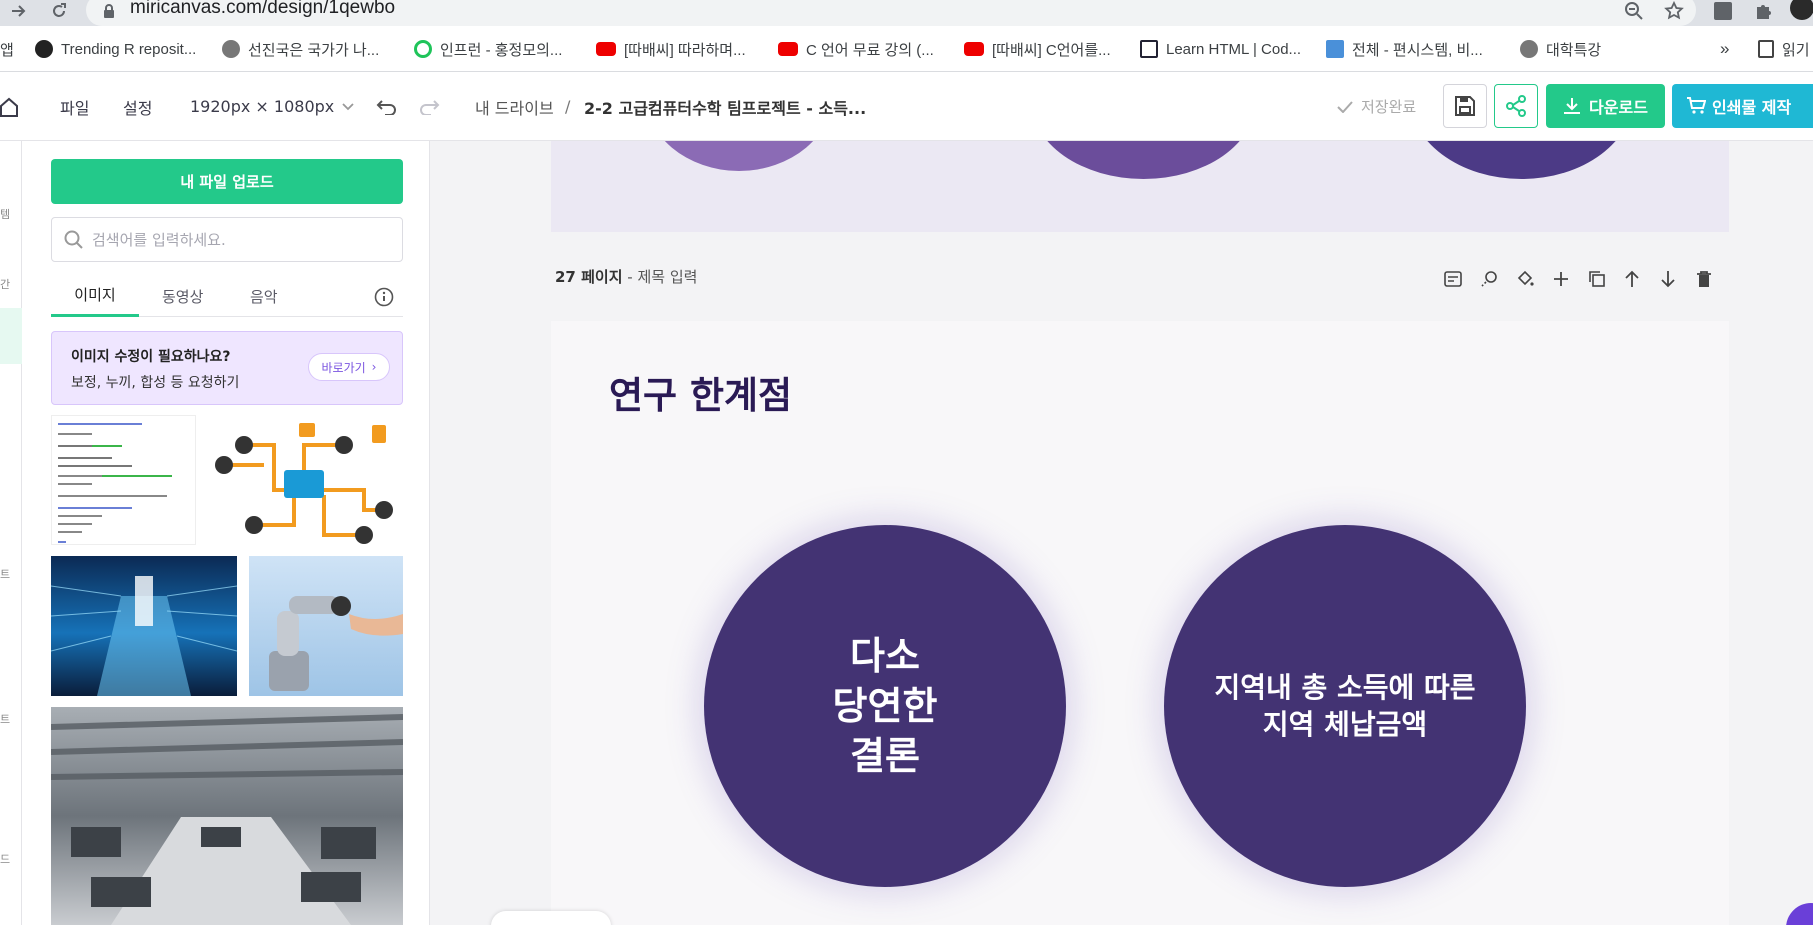  What do you see at coordinates (348, 106) in the screenshot?
I see `chevron-down-icon` at bounding box center [348, 106].